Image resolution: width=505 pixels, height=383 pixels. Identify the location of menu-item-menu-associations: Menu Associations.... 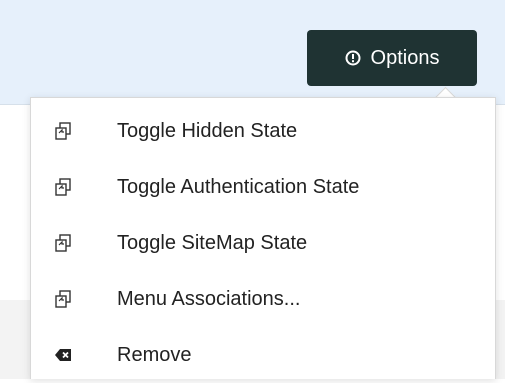
(263, 299).